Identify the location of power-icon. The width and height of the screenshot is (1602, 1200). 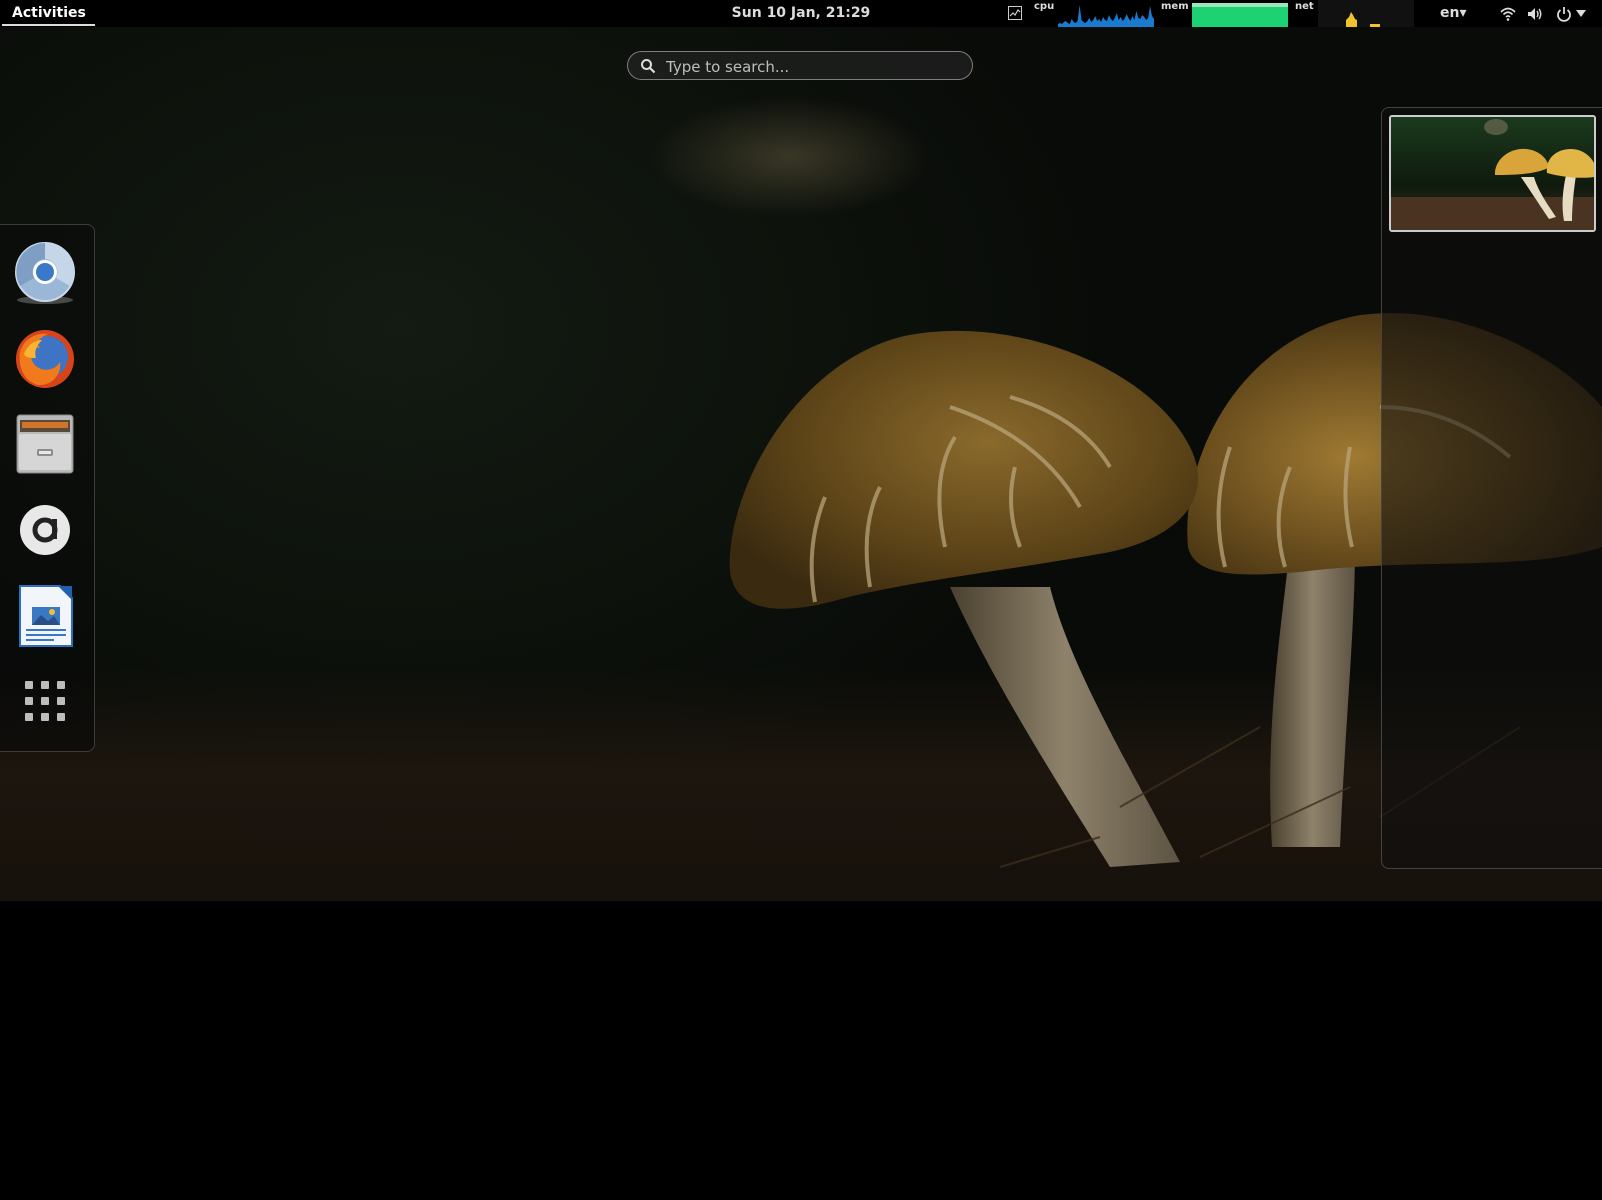
(1564, 14).